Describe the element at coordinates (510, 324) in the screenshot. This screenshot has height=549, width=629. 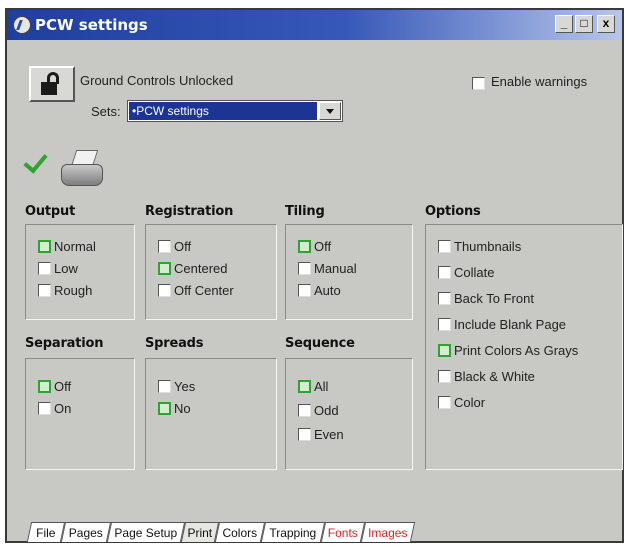
I see `option-label: Include Blank Page` at that location.